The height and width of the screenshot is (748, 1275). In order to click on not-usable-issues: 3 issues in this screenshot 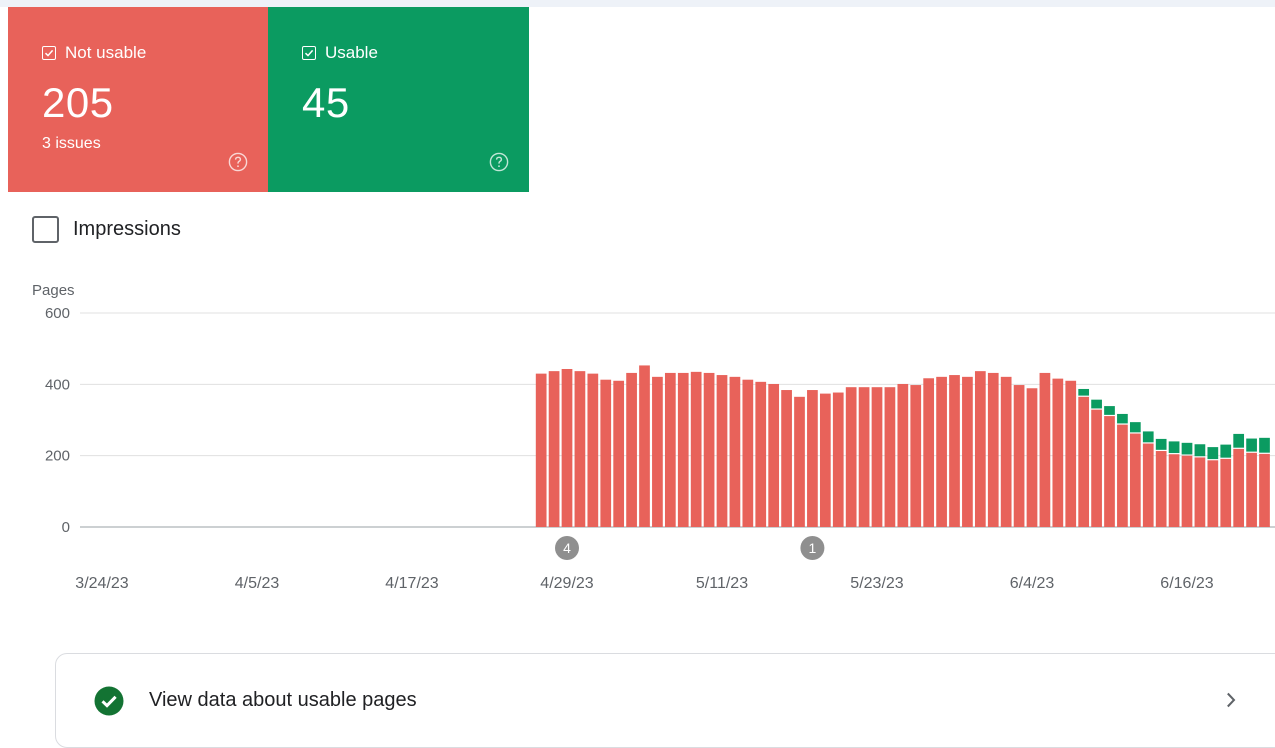, I will do `click(71, 143)`.